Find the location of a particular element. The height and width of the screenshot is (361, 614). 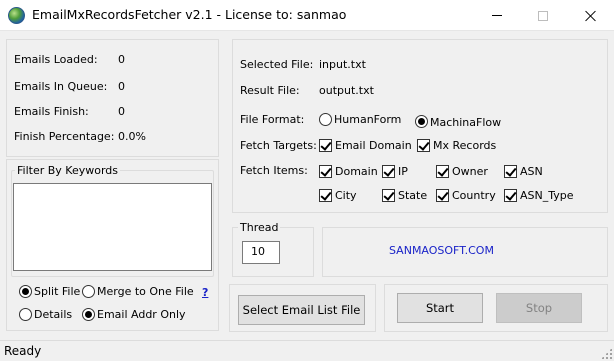

finish-percentage-label: Finish Percentage: is located at coordinates (64, 136).